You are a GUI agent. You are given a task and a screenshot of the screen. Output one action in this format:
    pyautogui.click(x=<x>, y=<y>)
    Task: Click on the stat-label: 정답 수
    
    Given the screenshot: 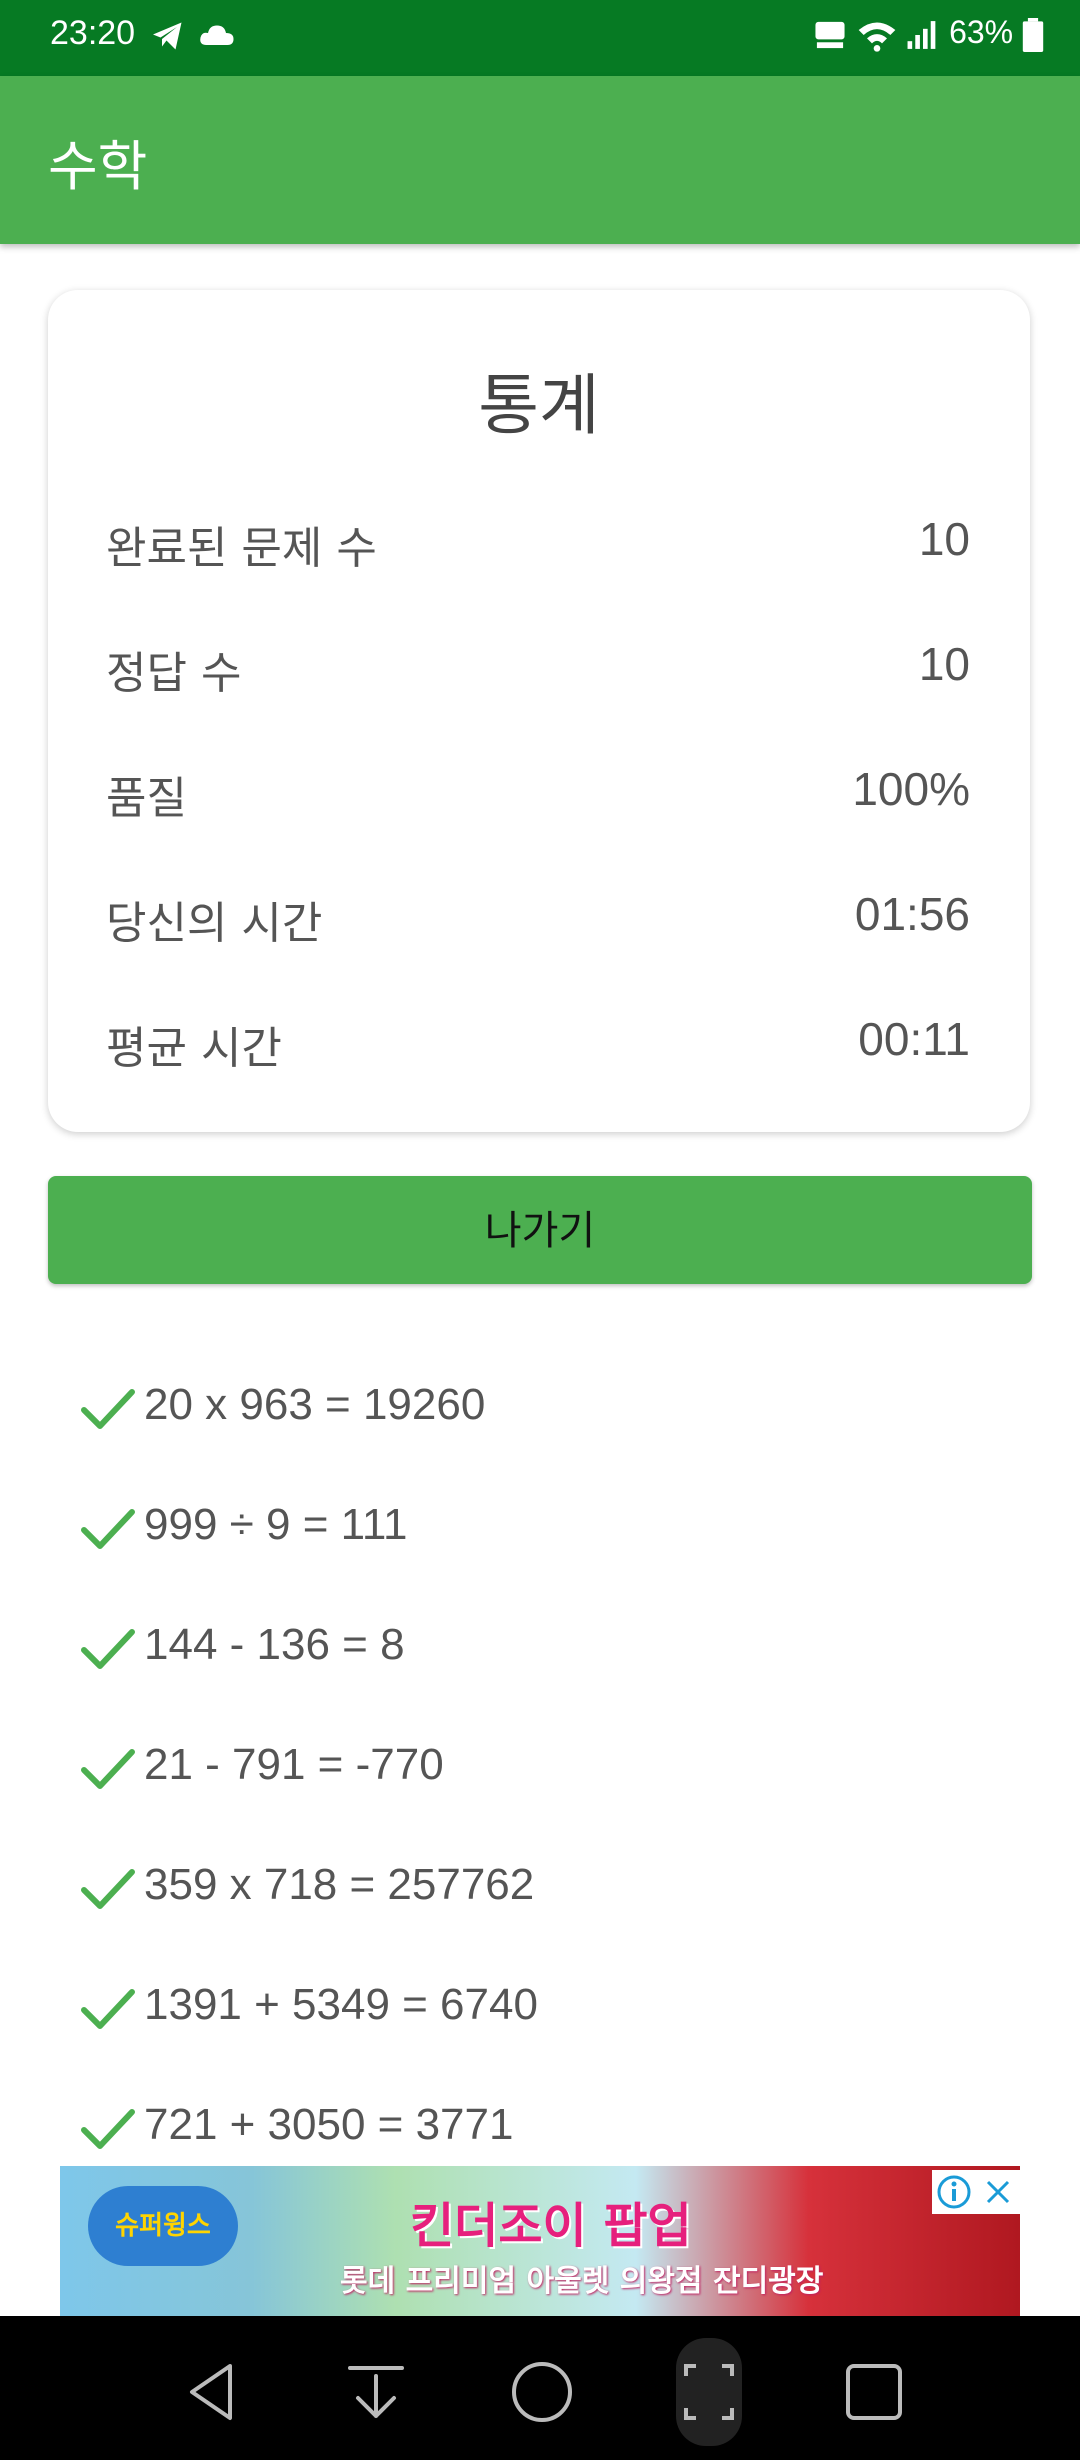 What is the action you would take?
    pyautogui.click(x=174, y=673)
    